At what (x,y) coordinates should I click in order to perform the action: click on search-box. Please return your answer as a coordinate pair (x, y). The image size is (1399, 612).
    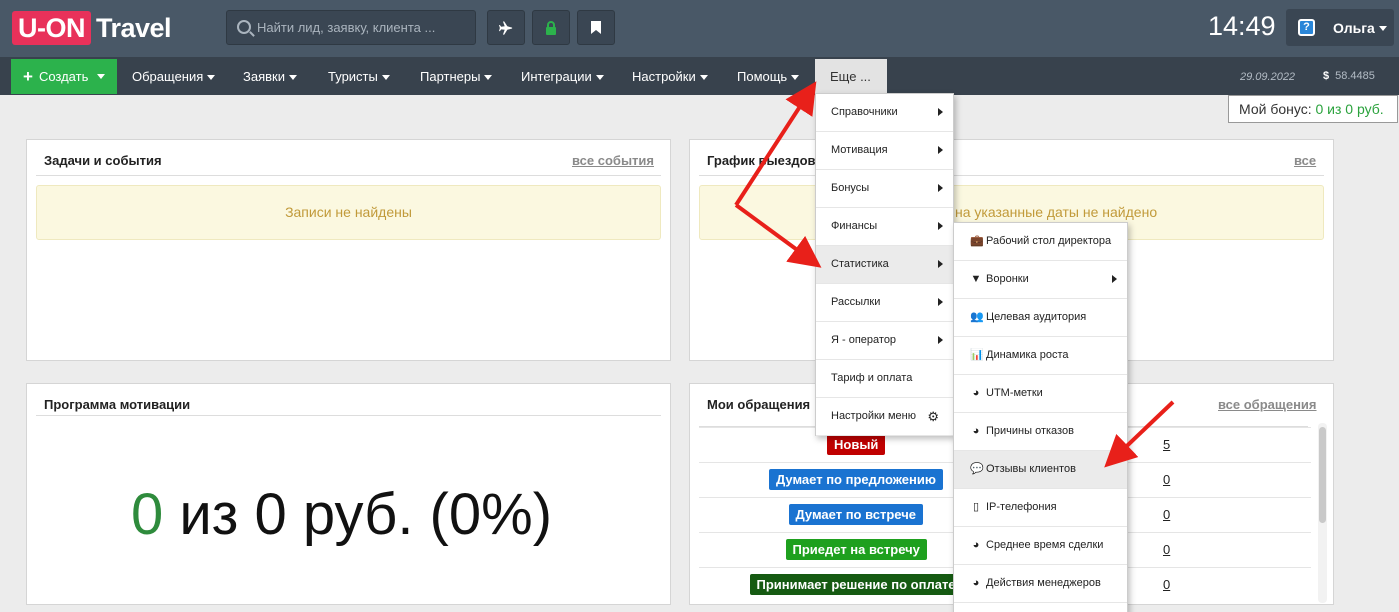
    Looking at the image, I should click on (351, 27).